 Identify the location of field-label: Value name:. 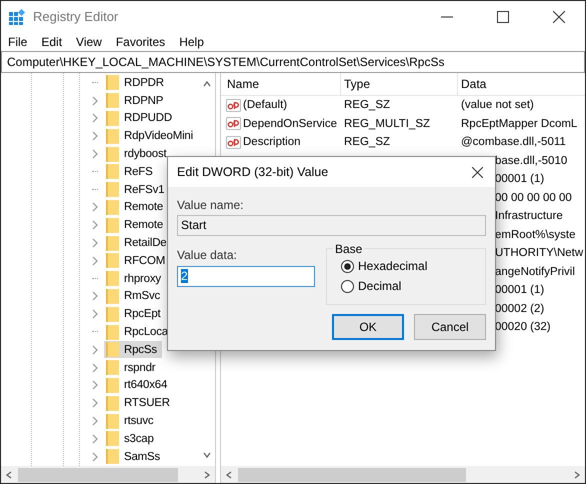
(210, 205).